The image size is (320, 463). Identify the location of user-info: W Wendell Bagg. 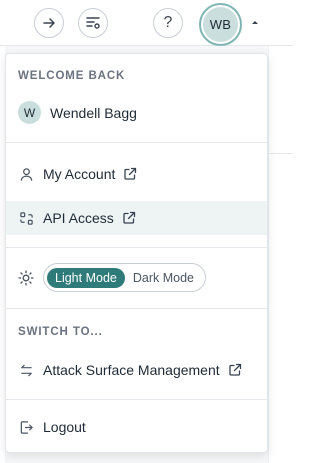
(77, 112).